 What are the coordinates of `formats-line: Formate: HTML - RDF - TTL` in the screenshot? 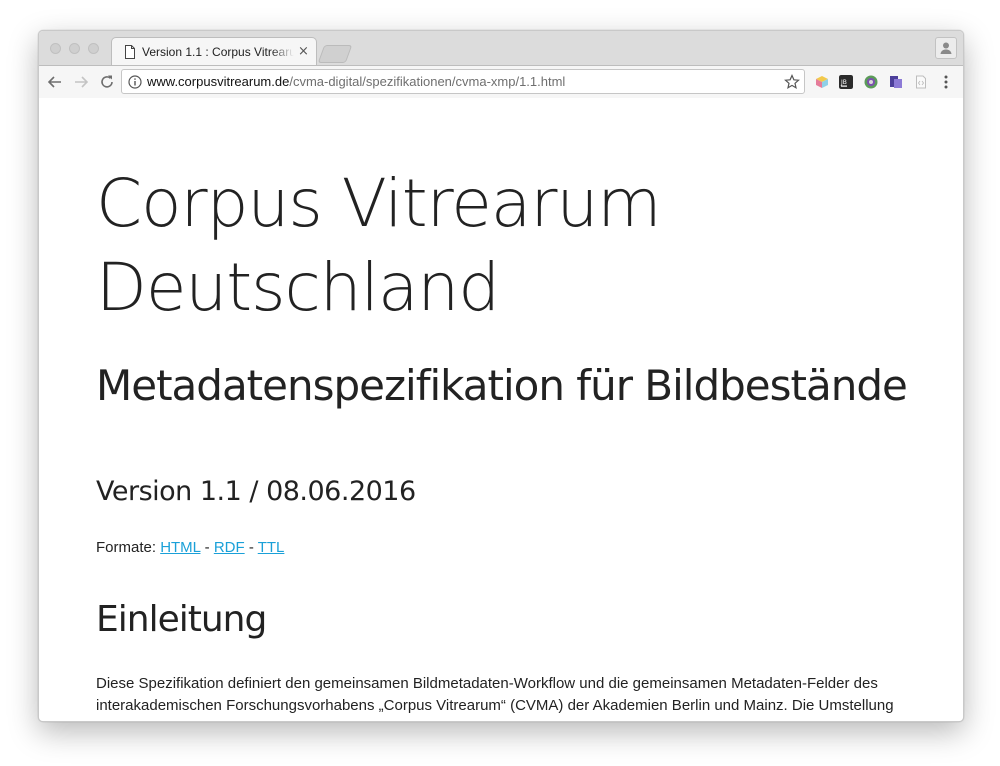 It's located at (190, 548).